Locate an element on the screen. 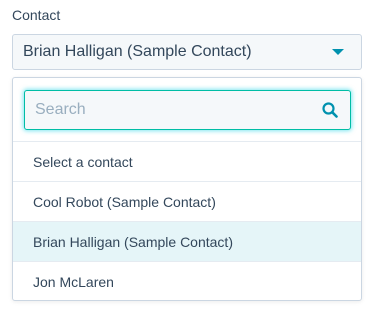  option-jon-mclaren: Jon McLaren is located at coordinates (187, 281).